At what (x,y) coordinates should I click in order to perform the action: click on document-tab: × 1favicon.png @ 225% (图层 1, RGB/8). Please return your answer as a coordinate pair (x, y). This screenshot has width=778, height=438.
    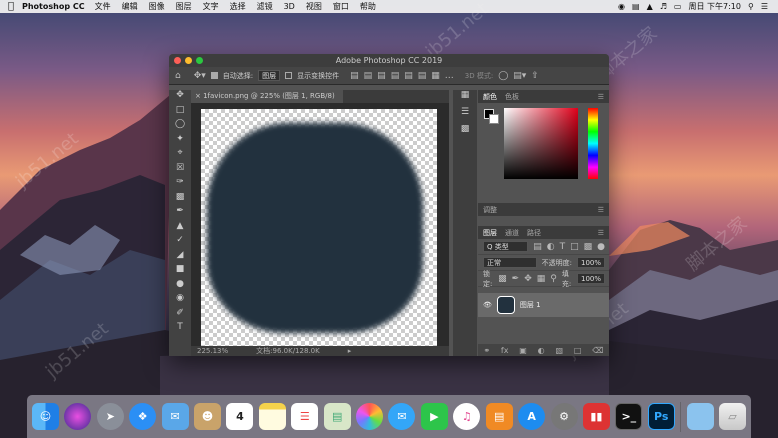
    Looking at the image, I should click on (267, 96).